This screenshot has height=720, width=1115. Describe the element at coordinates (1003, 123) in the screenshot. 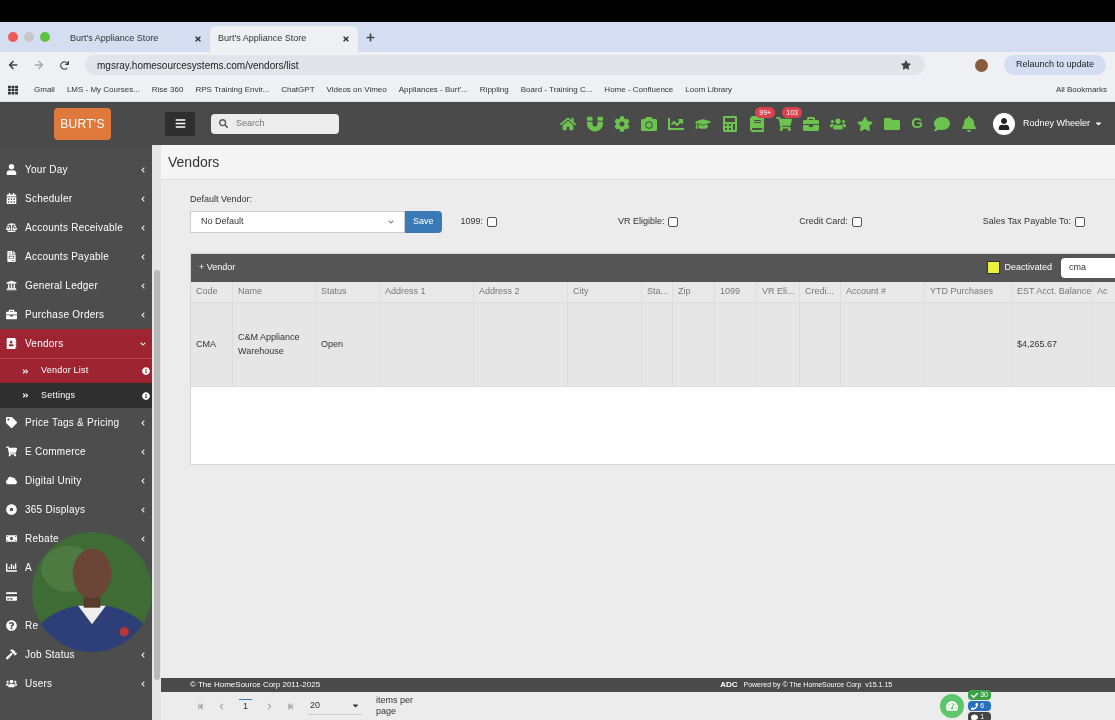

I see `user-avatar` at that location.